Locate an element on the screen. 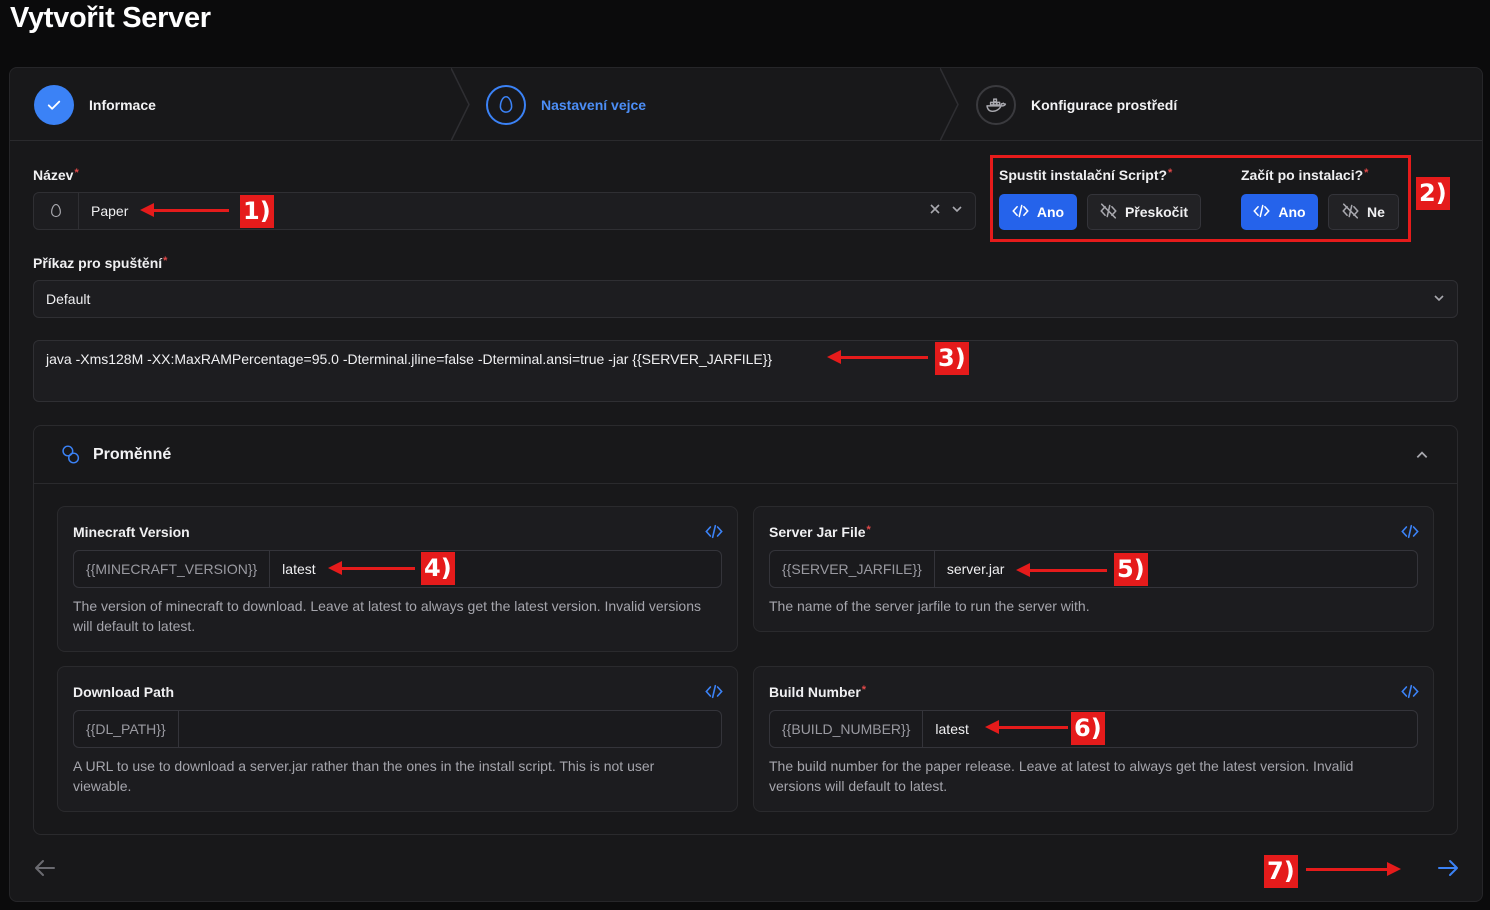 This screenshot has width=1490, height=910. annotation-badge-1: 1) is located at coordinates (257, 211).